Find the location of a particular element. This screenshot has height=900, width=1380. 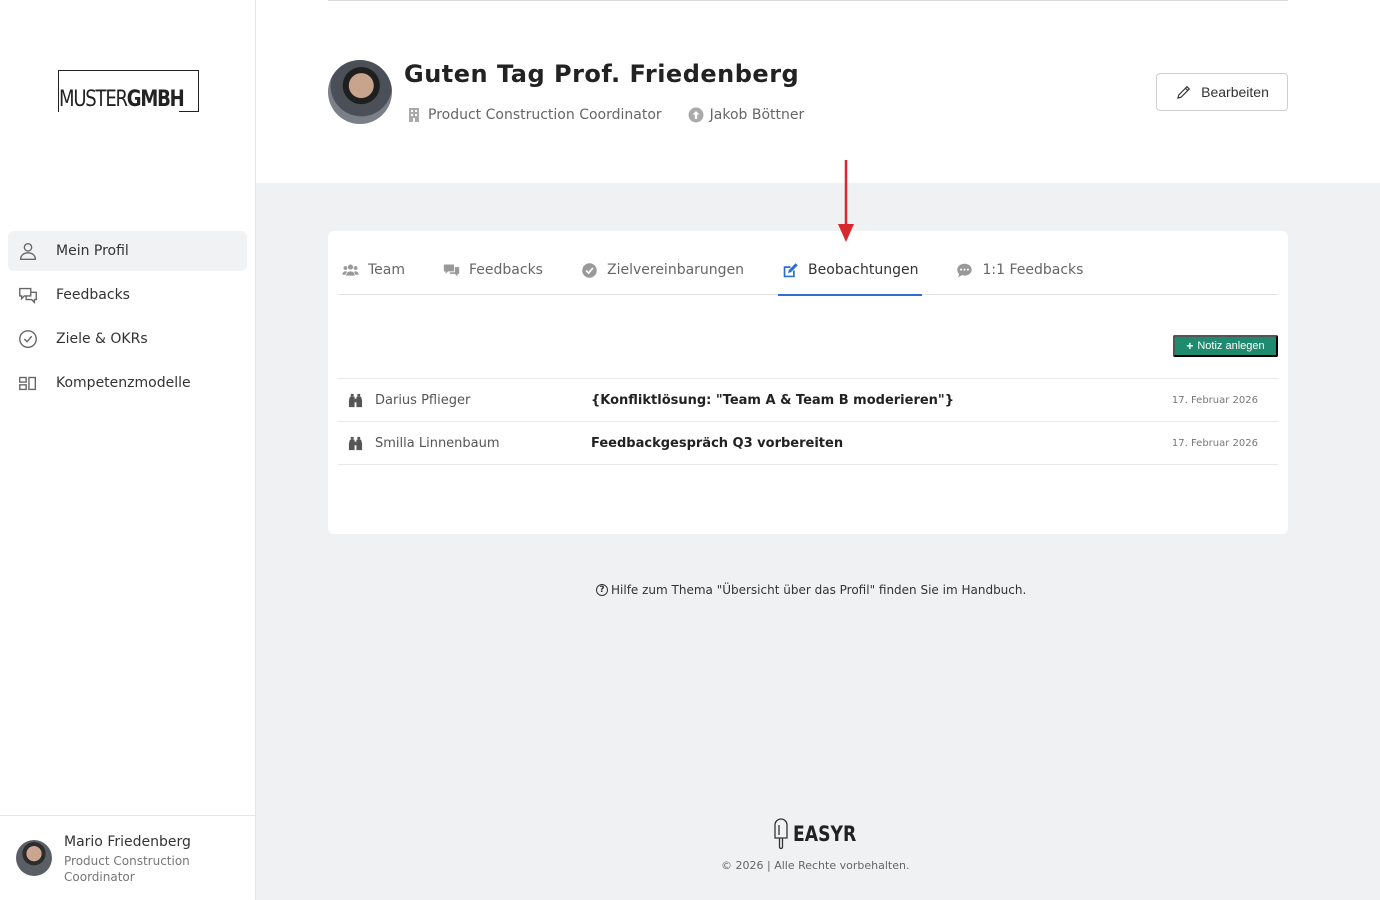

logo-text: MUSTERGMBH is located at coordinates (122, 99).